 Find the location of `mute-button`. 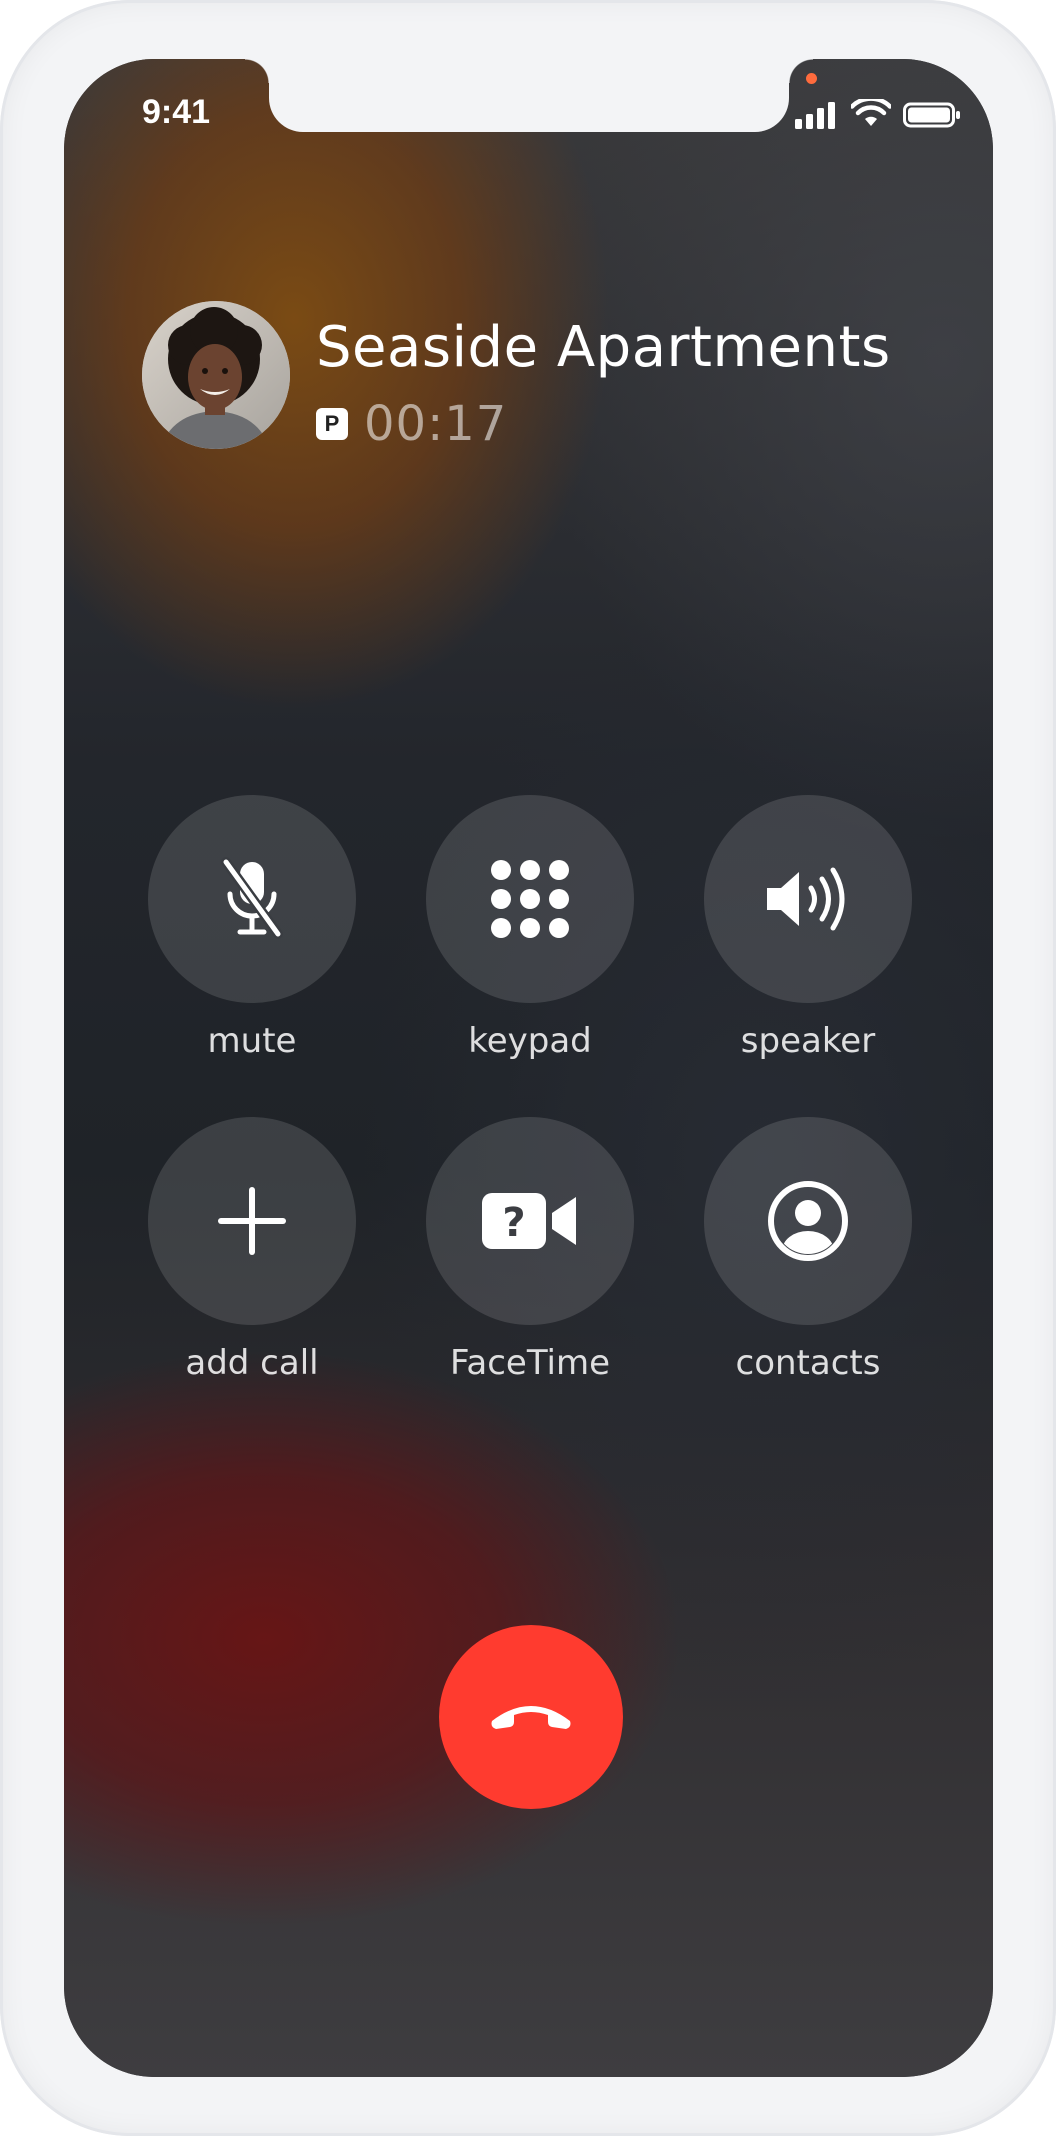

mute-button is located at coordinates (252, 899).